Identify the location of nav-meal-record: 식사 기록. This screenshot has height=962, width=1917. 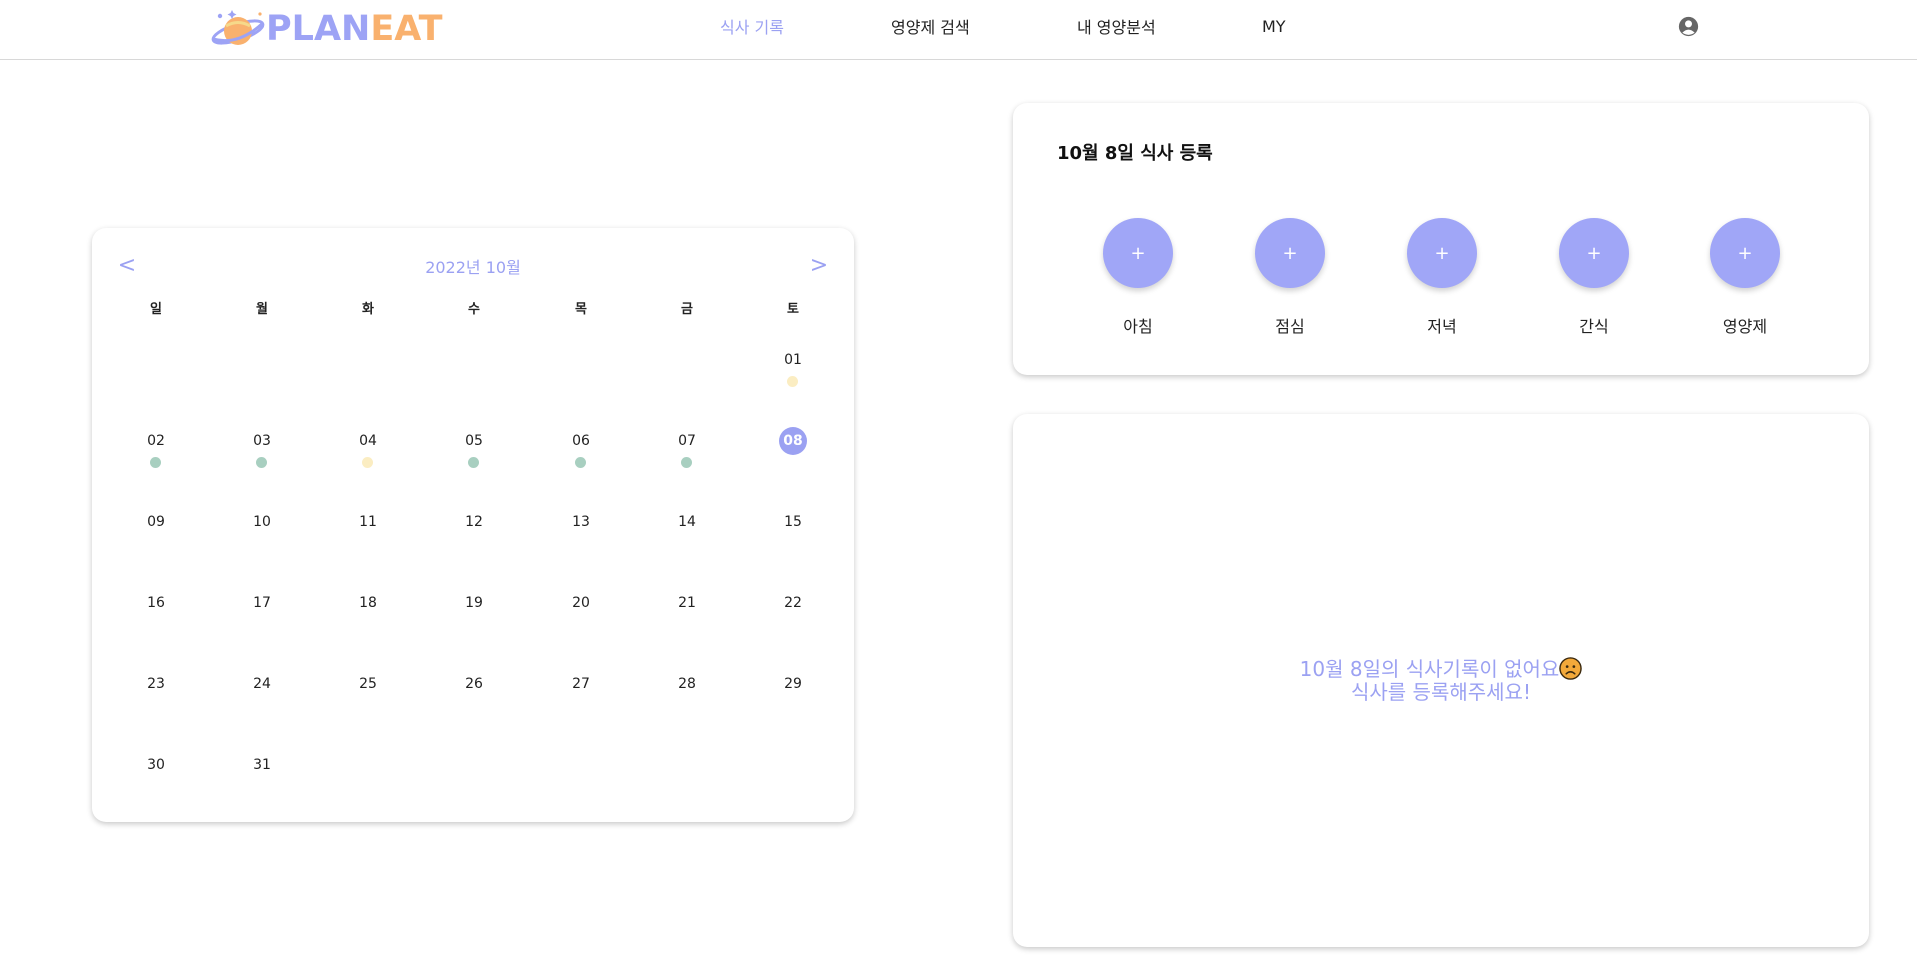
(752, 26).